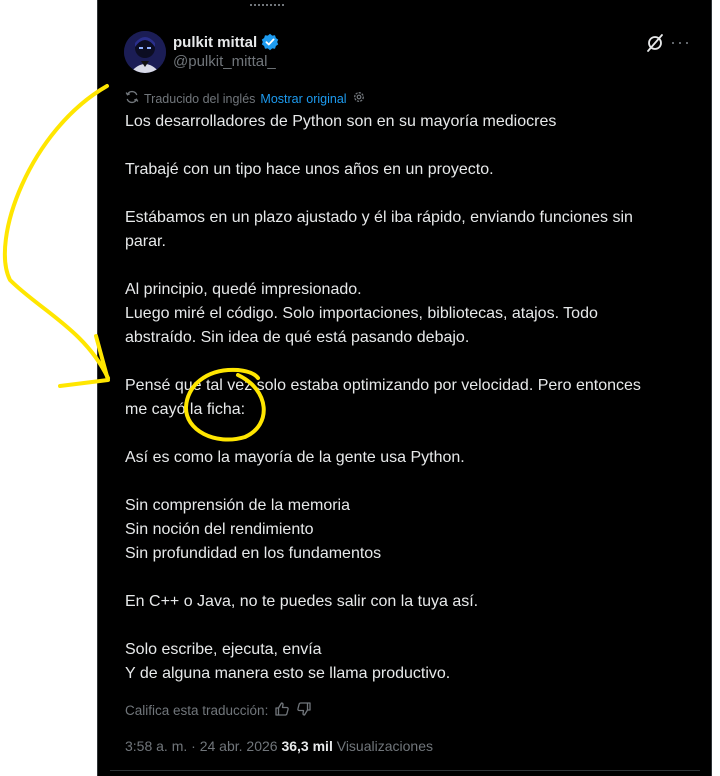 Image resolution: width=720 pixels, height=776 pixels. What do you see at coordinates (680, 42) in the screenshot?
I see `more-icon: ···` at bounding box center [680, 42].